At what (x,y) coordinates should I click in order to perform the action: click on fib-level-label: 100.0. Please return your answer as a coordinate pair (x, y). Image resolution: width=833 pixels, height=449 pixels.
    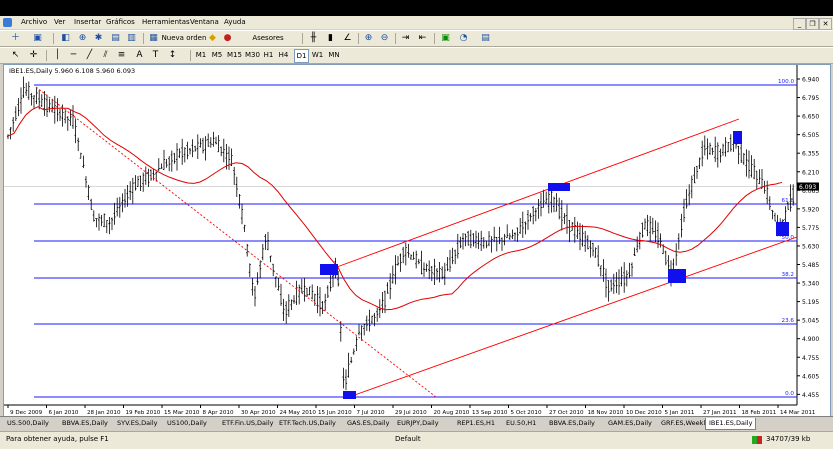
    Looking at the image, I should click on (786, 82).